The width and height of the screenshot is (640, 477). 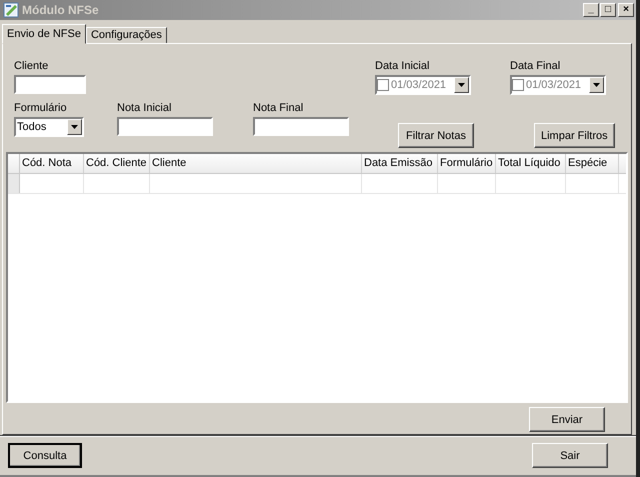 What do you see at coordinates (570, 455) in the screenshot?
I see `exit-button: Sair` at bounding box center [570, 455].